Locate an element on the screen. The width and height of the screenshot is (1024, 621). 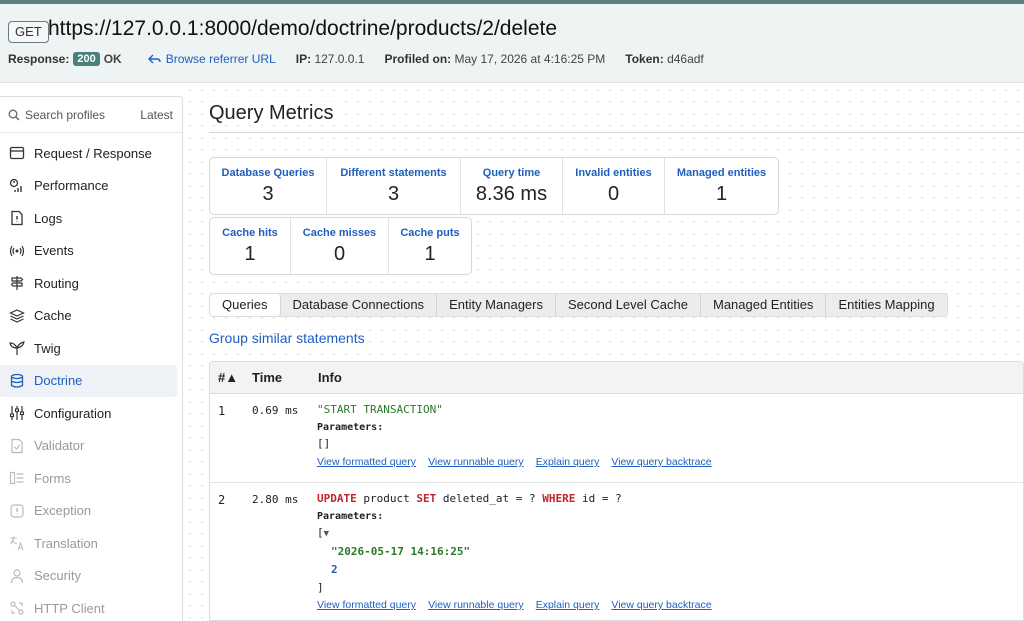
tab-second-level-cache: Second Level Cache is located at coordinates (628, 305).